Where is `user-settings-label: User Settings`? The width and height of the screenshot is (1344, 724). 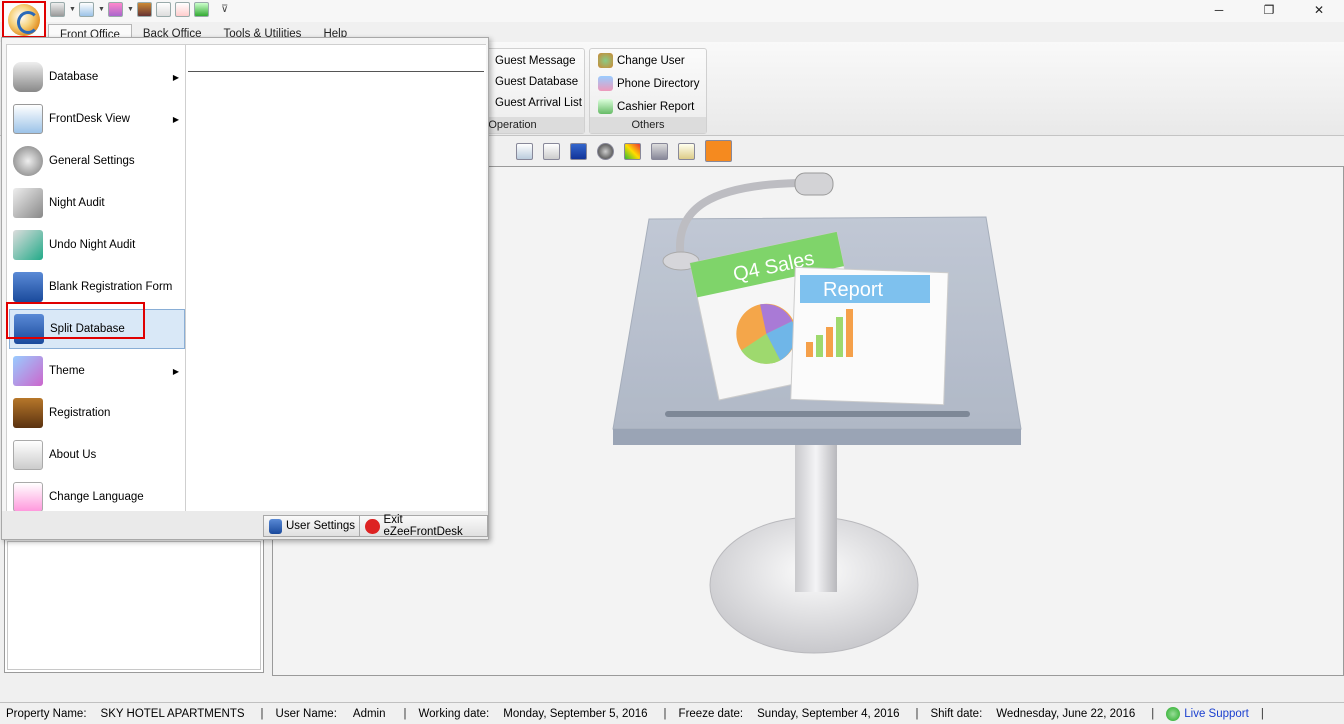
user-settings-label: User Settings is located at coordinates (321, 526).